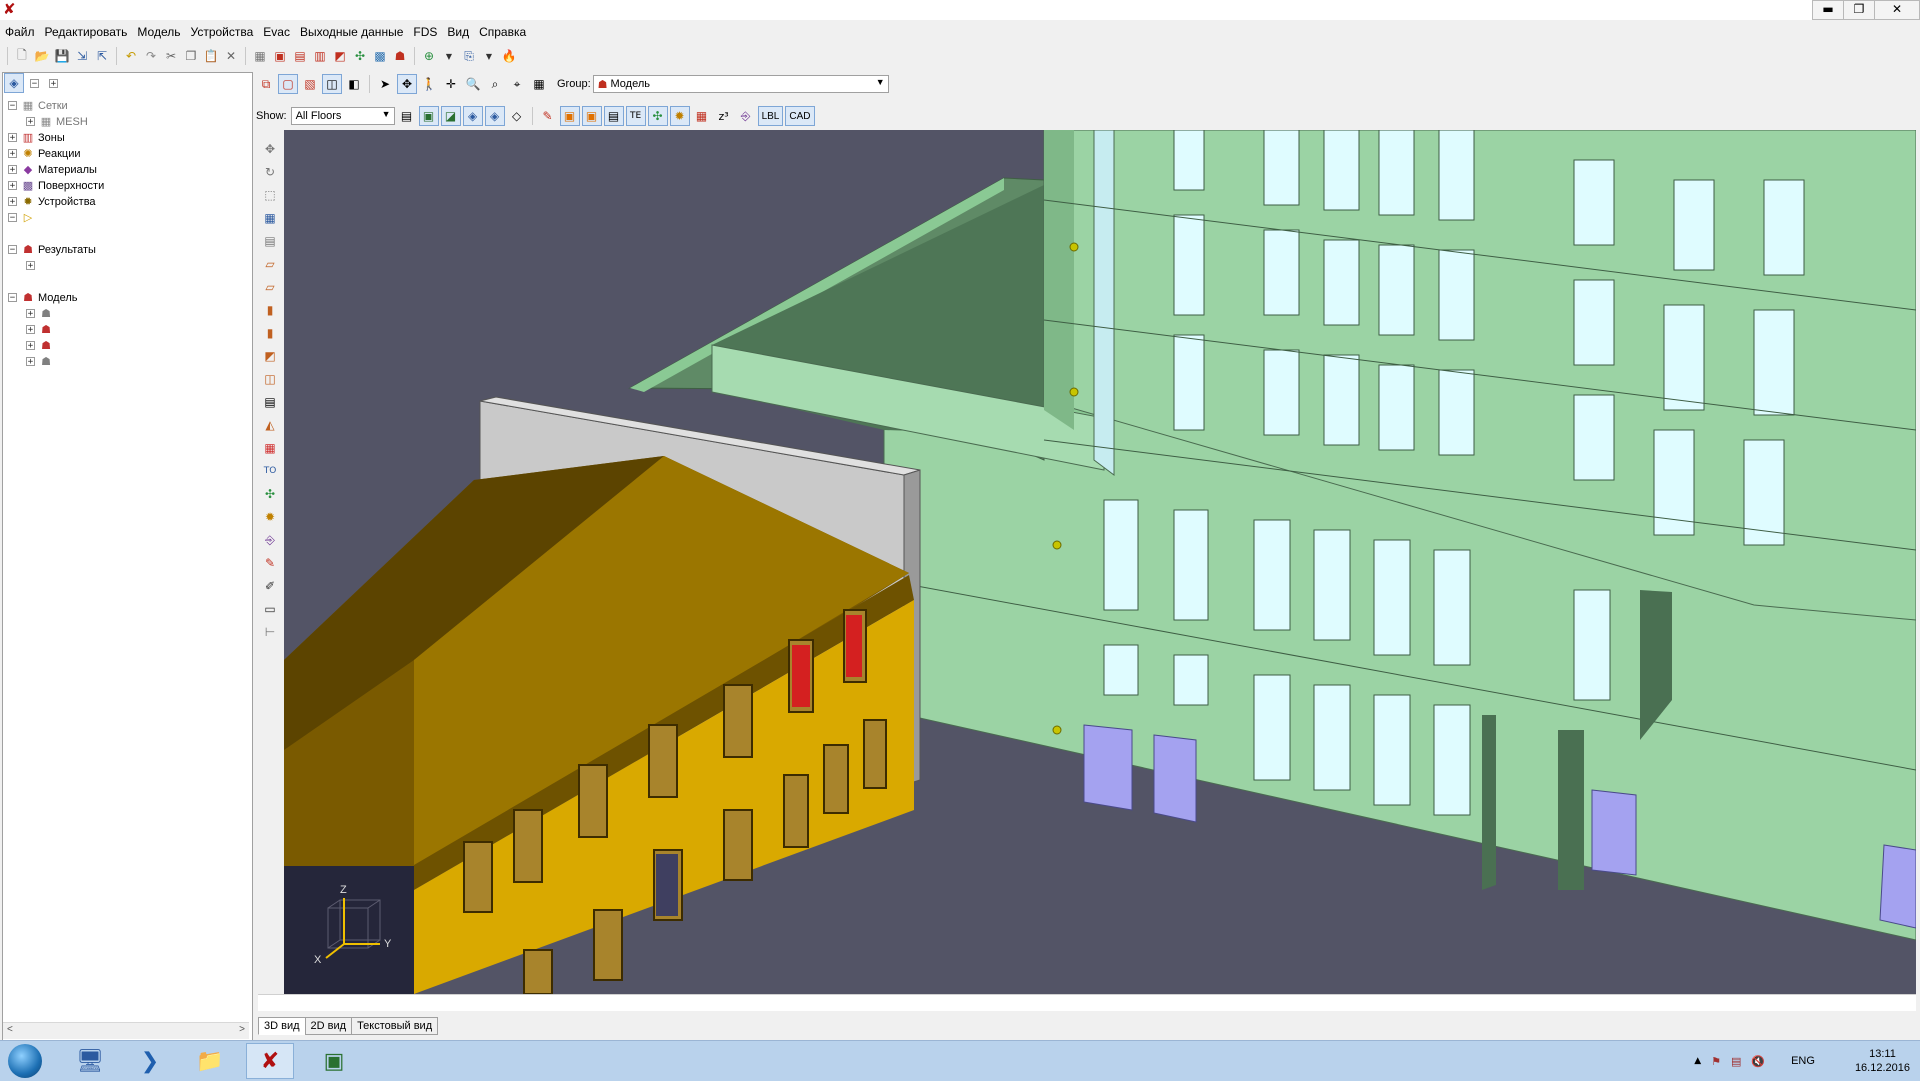 Image resolution: width=1920 pixels, height=1081 pixels. What do you see at coordinates (517, 84) in the screenshot?
I see `center-tool-icon: ⌖` at bounding box center [517, 84].